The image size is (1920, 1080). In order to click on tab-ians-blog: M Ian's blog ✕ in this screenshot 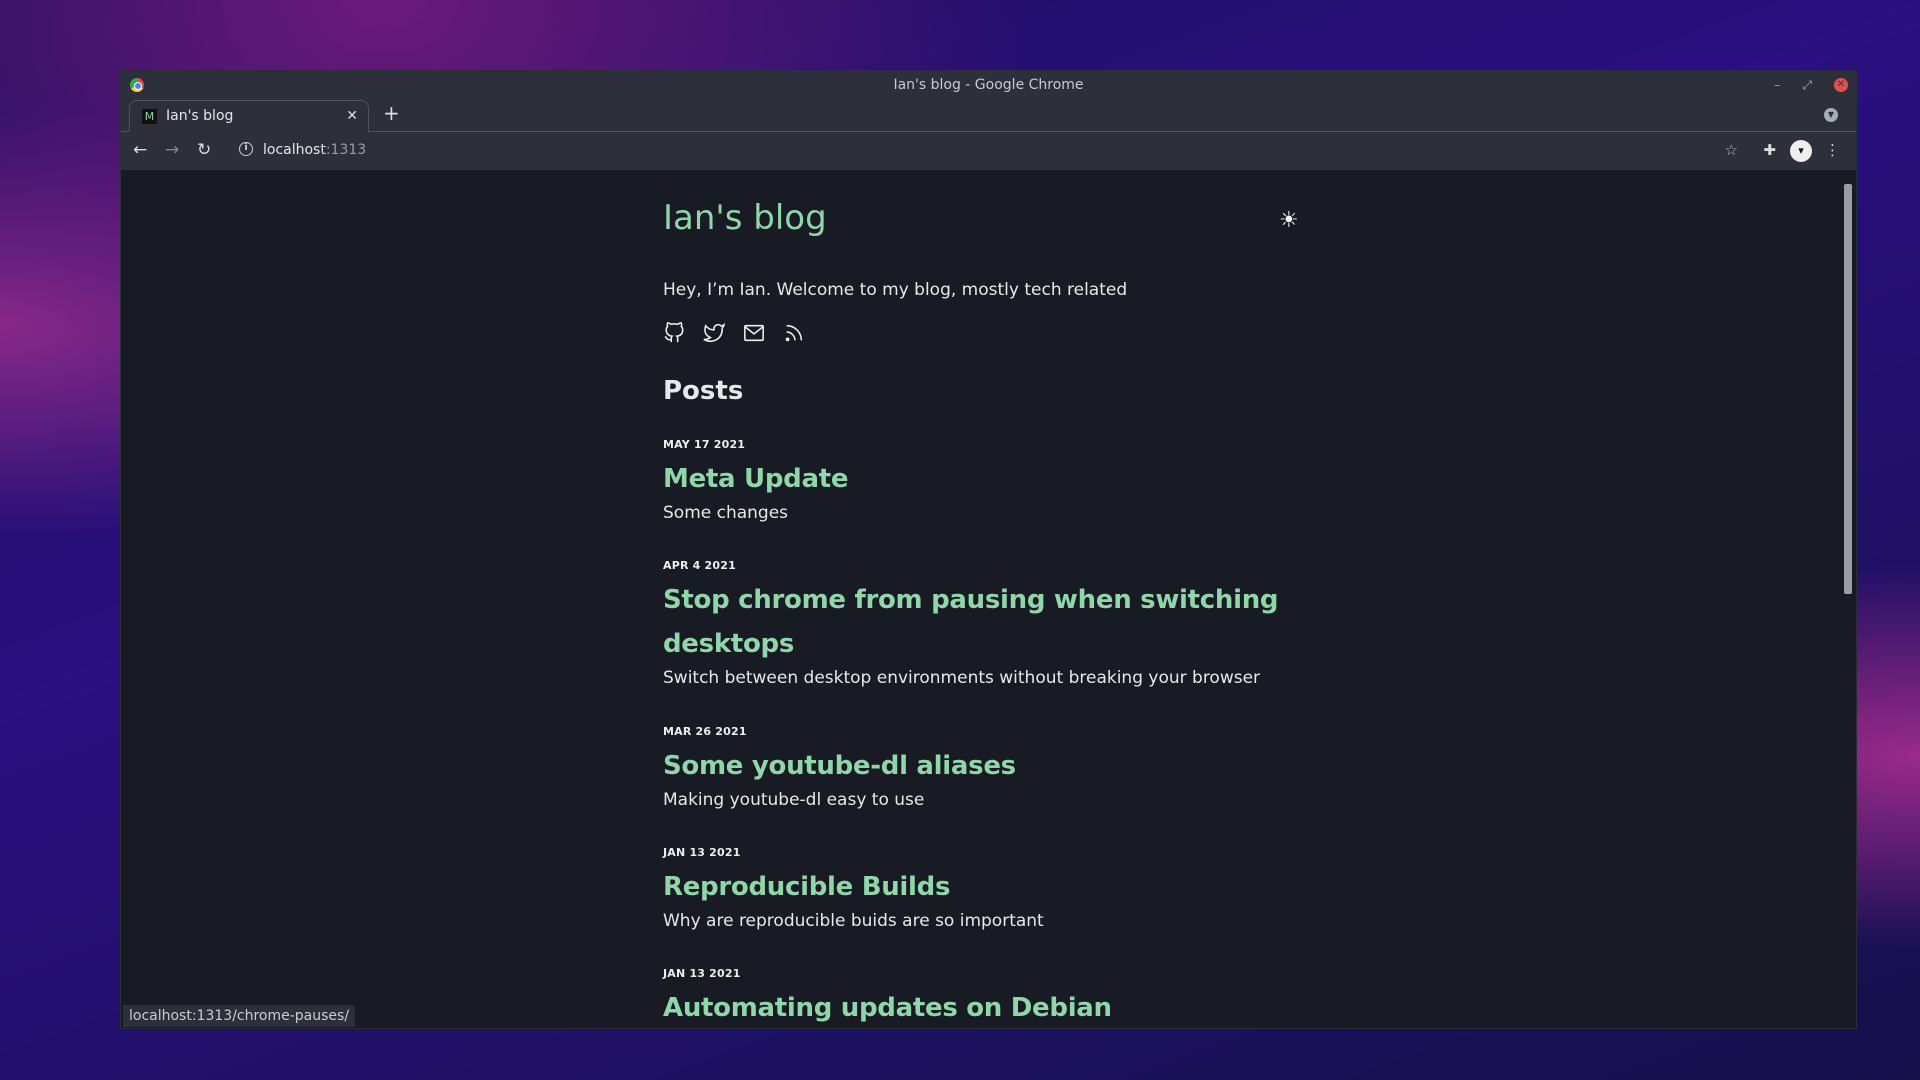, I will do `click(249, 116)`.